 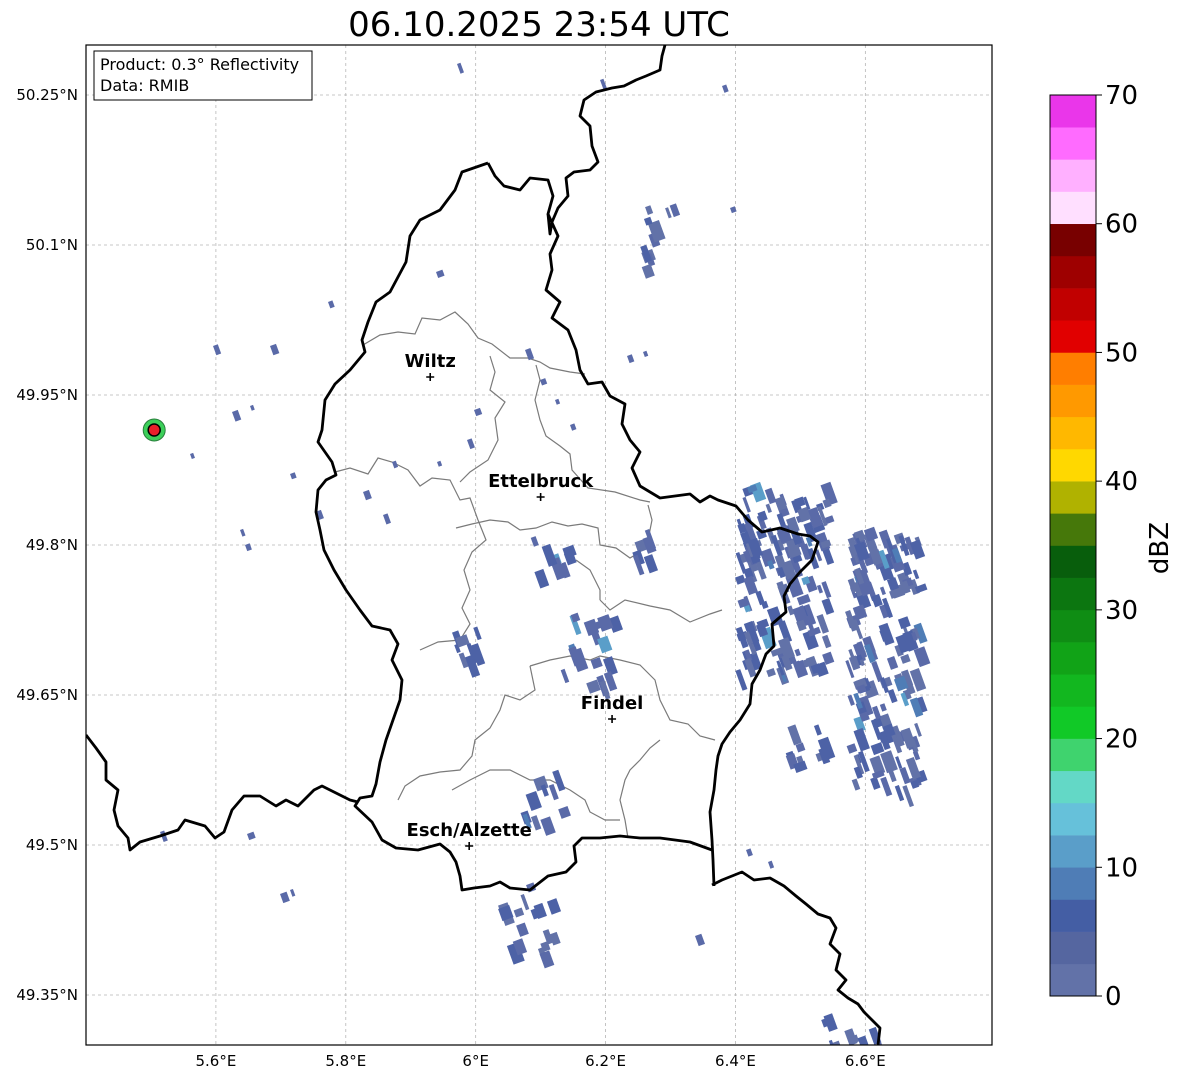 What do you see at coordinates (612, 703) in the screenshot?
I see `city-label: Findel` at bounding box center [612, 703].